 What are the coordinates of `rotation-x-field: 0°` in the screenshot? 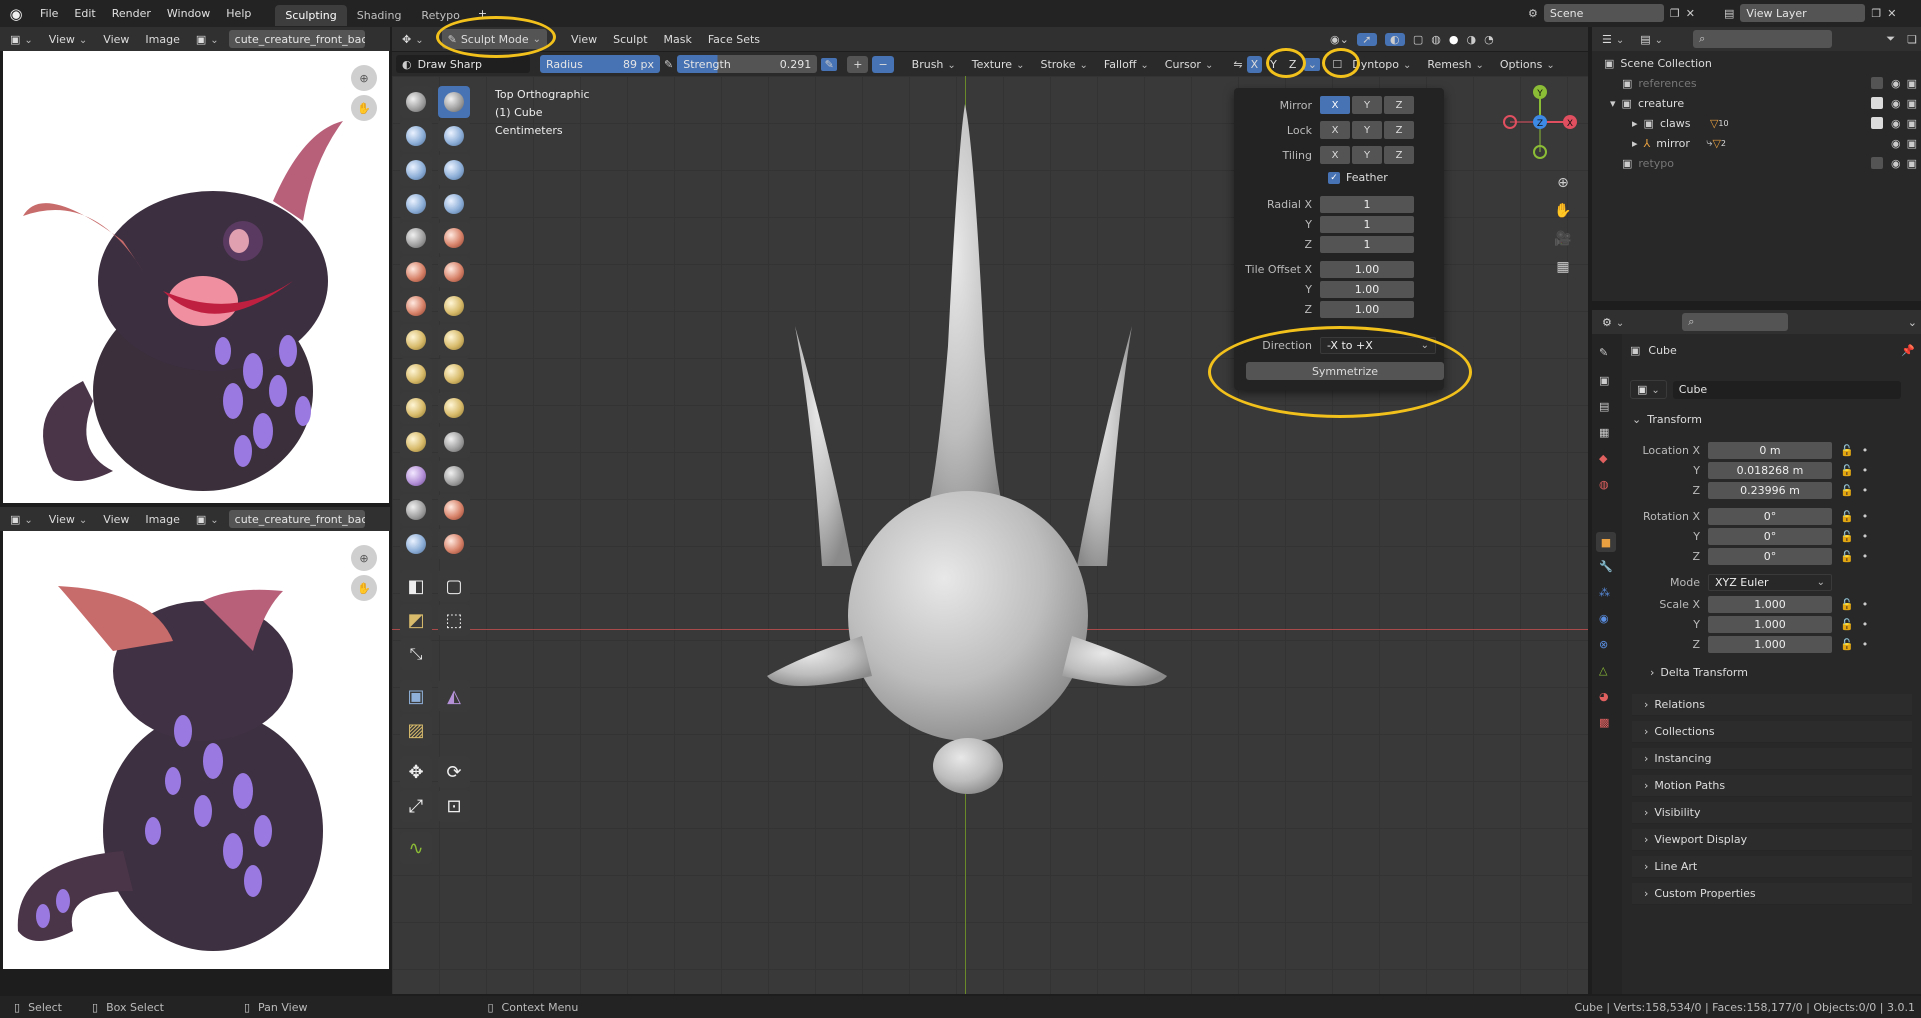 It's located at (1770, 516).